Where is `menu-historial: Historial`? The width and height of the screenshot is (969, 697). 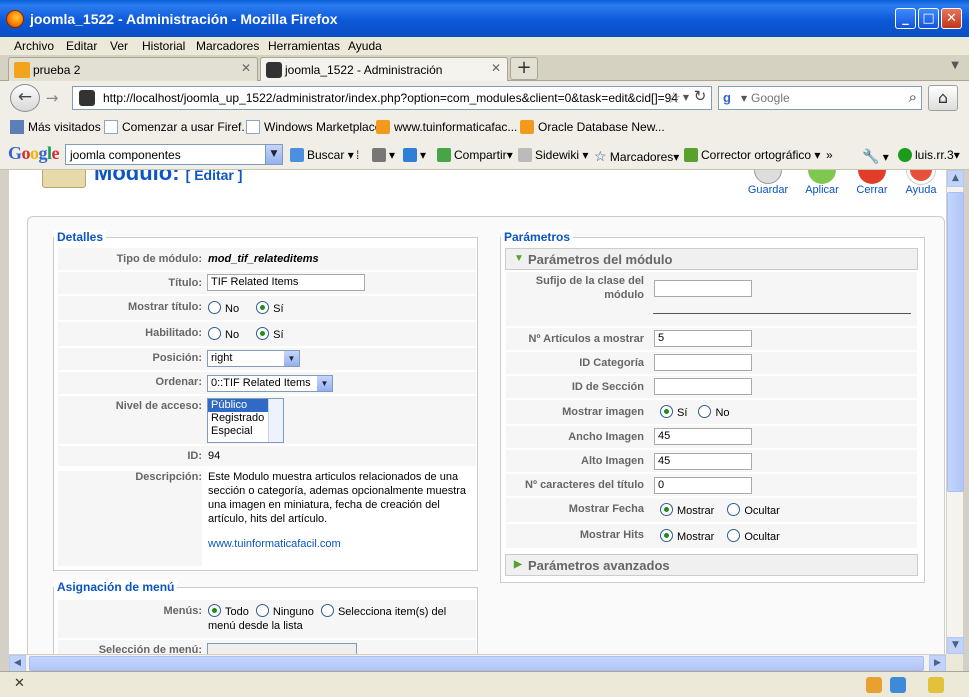
menu-historial: Historial is located at coordinates (163, 46).